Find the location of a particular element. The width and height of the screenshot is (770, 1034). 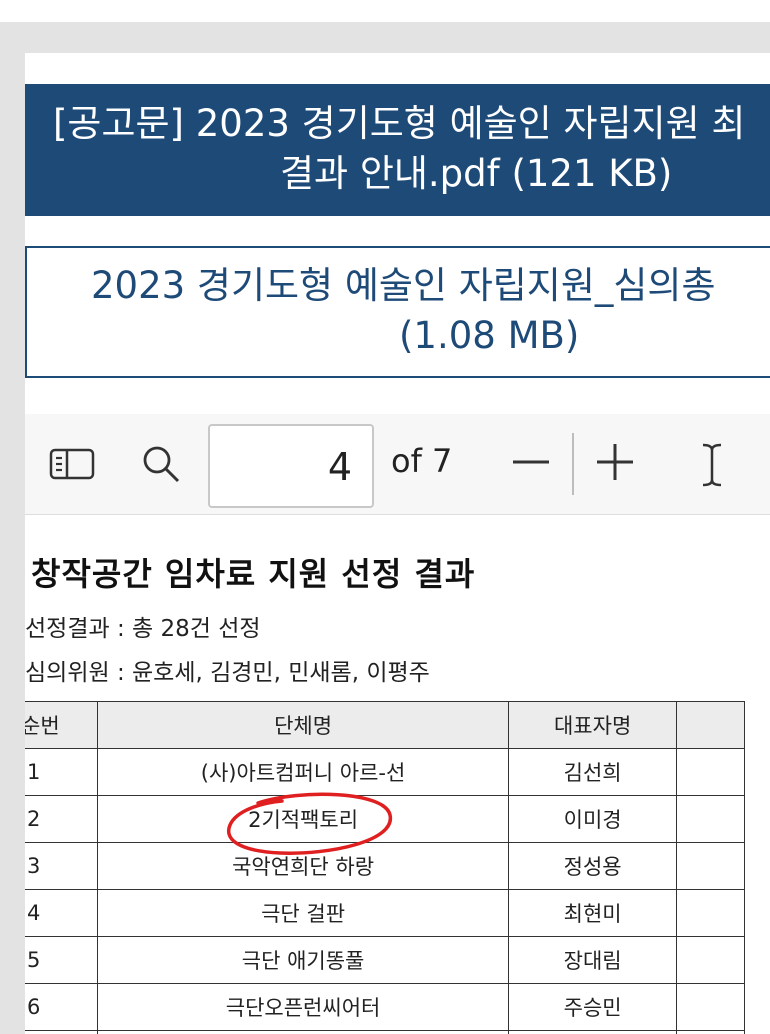

file-title-line1: [공고문] 2023 경기도형 예술인 자립지원 최 is located at coordinates (399, 123).